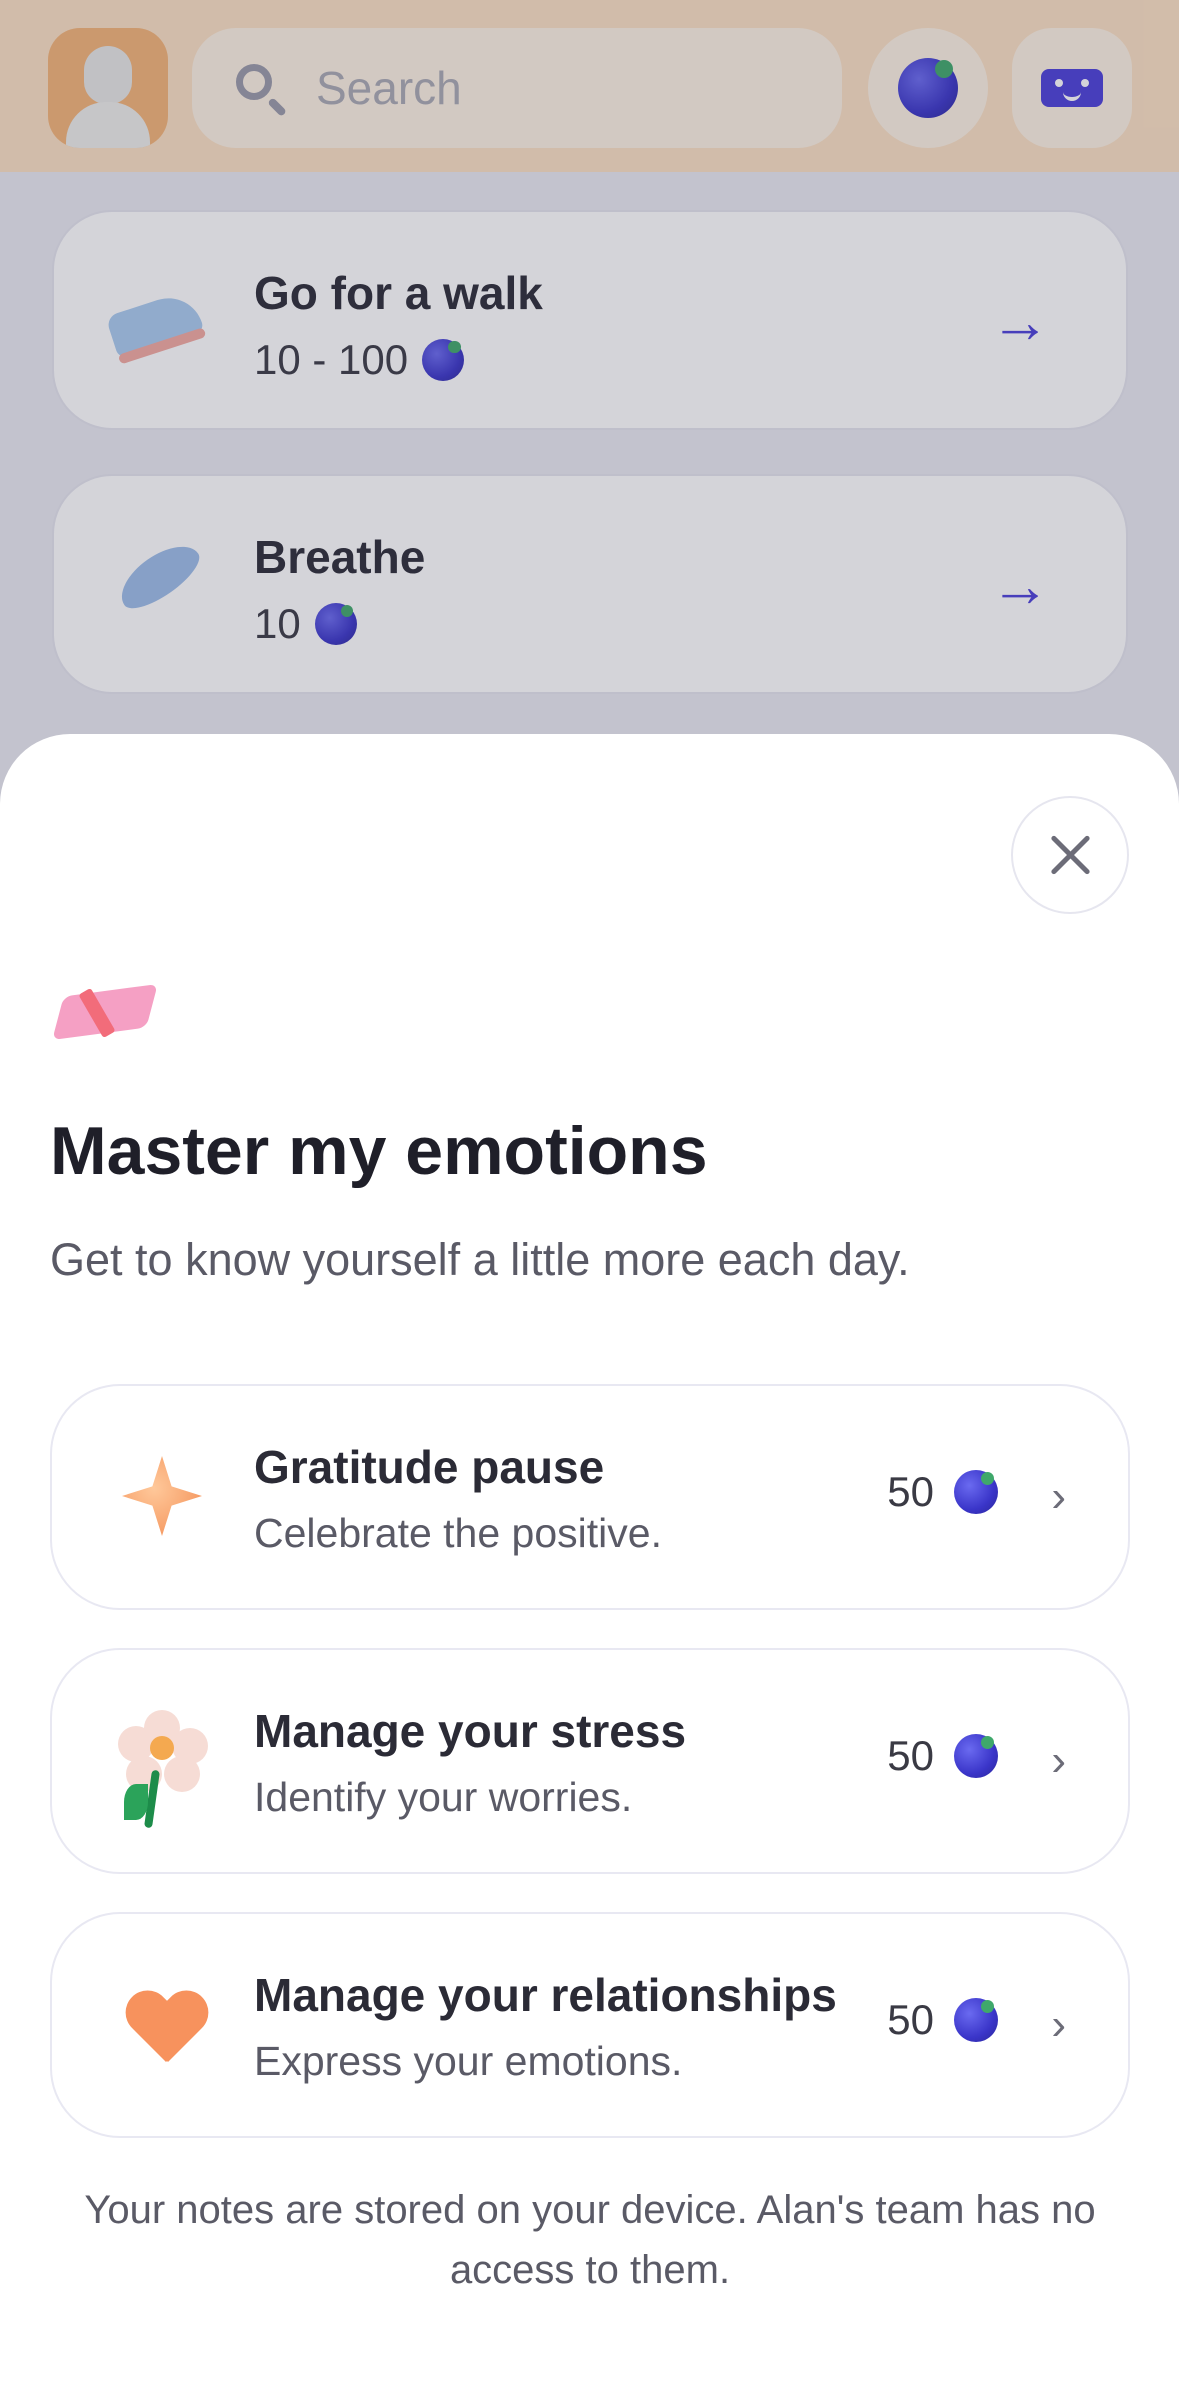 This screenshot has width=1179, height=2396. What do you see at coordinates (379, 1151) in the screenshot?
I see `sheet-title: Master my emotions` at bounding box center [379, 1151].